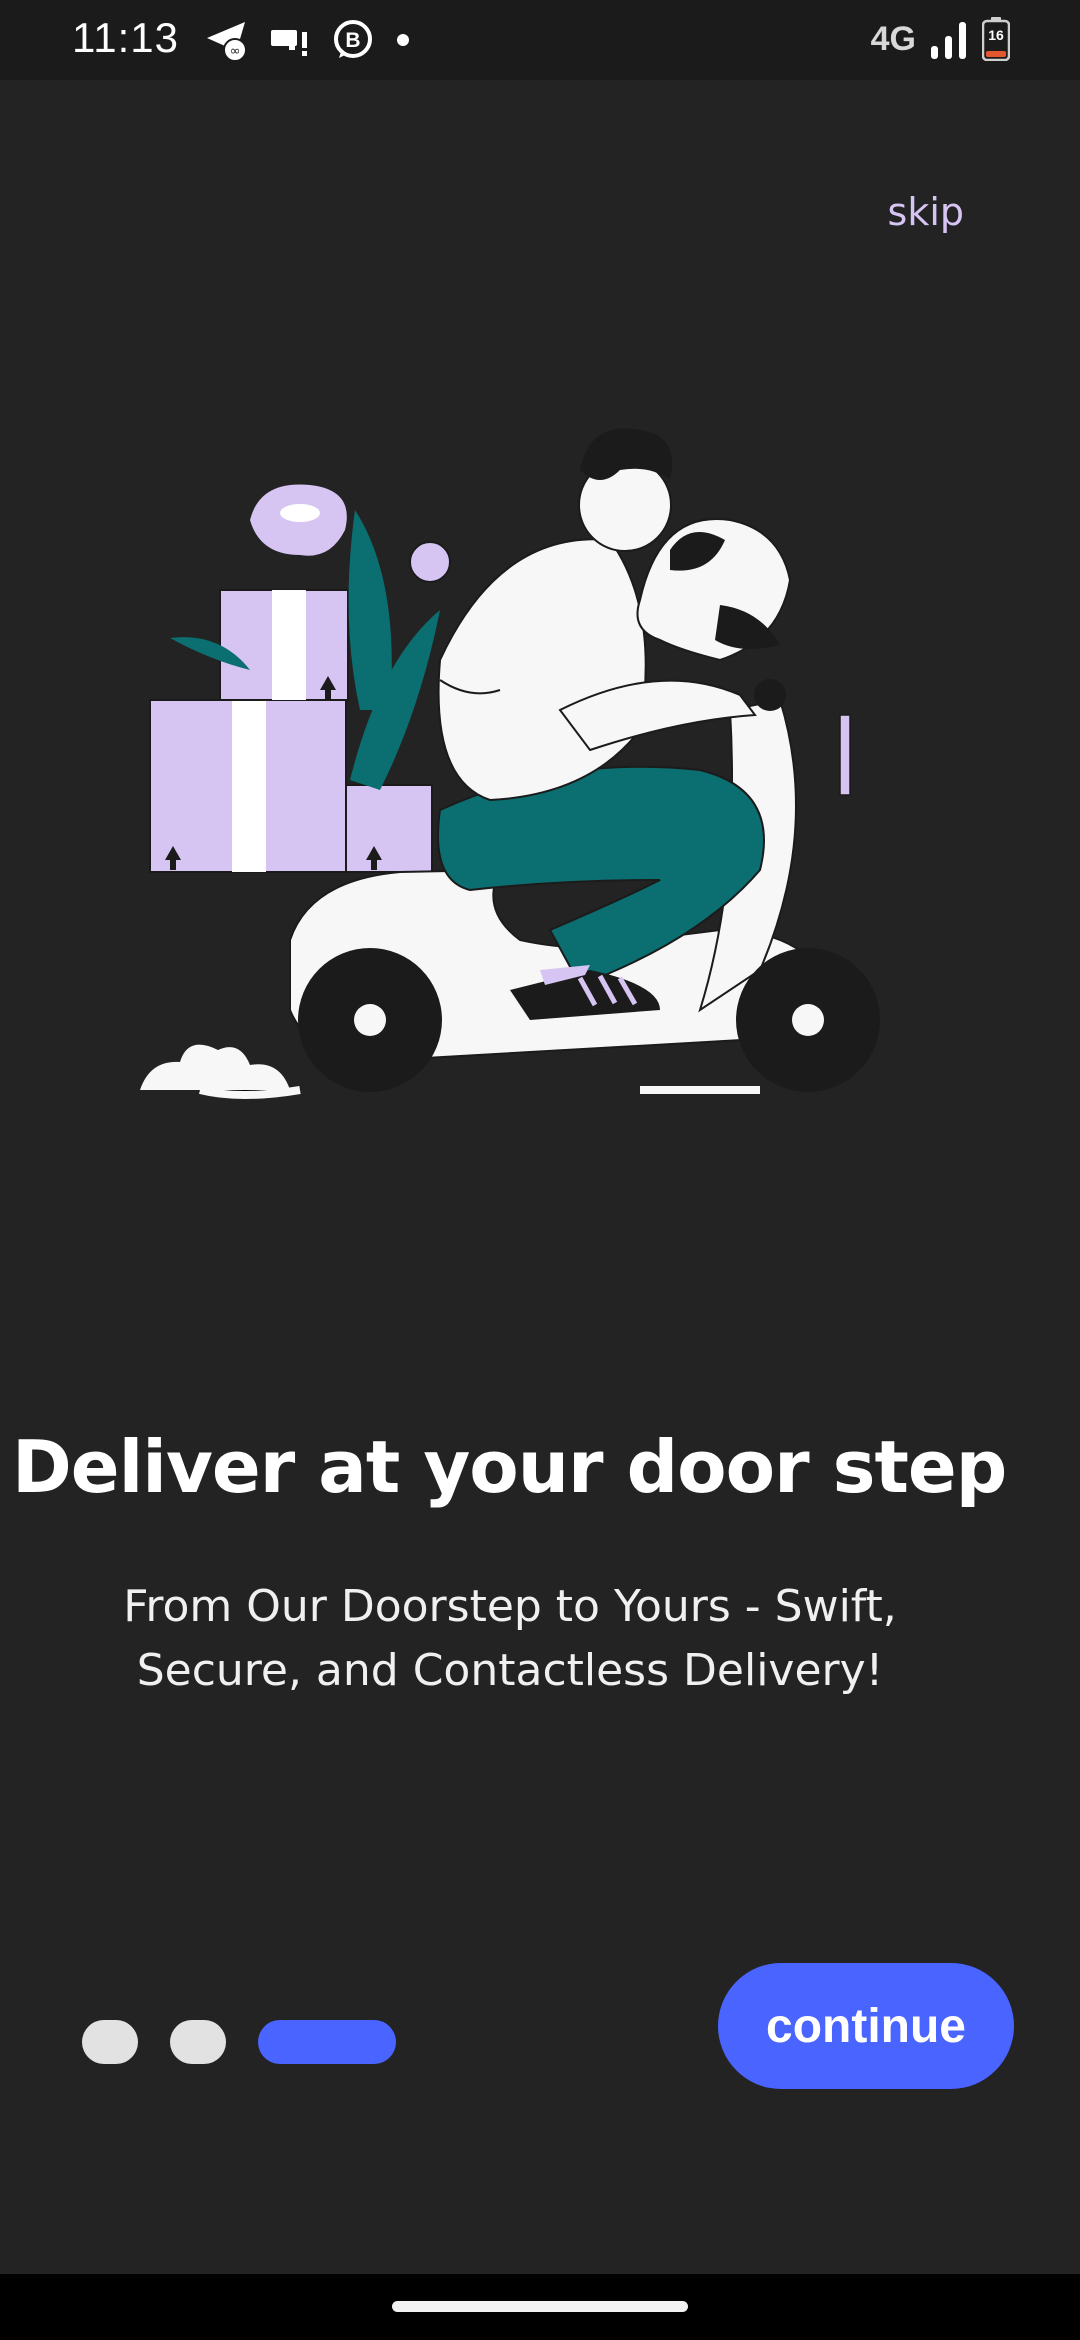  What do you see at coordinates (509, 1467) in the screenshot?
I see `onboarding-title: Deliver at your door step` at bounding box center [509, 1467].